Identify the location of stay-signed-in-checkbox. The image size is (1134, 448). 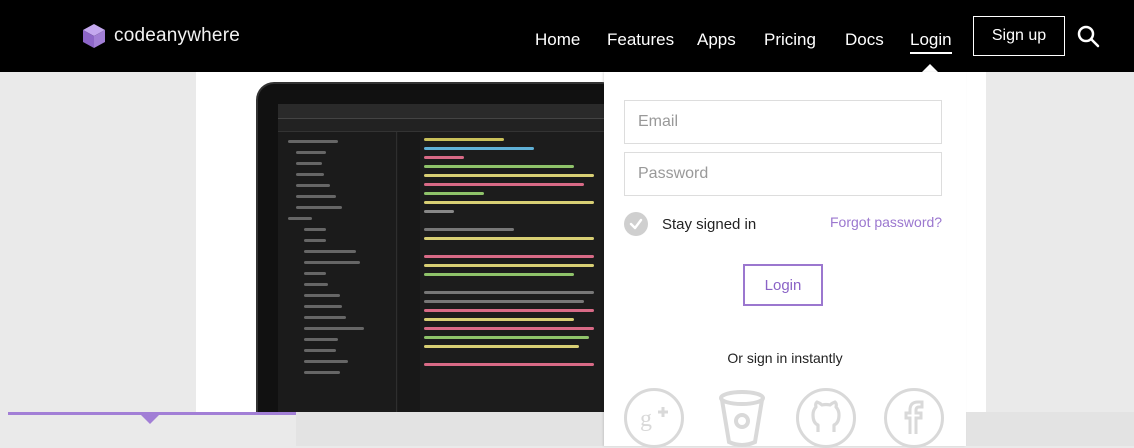
(636, 224).